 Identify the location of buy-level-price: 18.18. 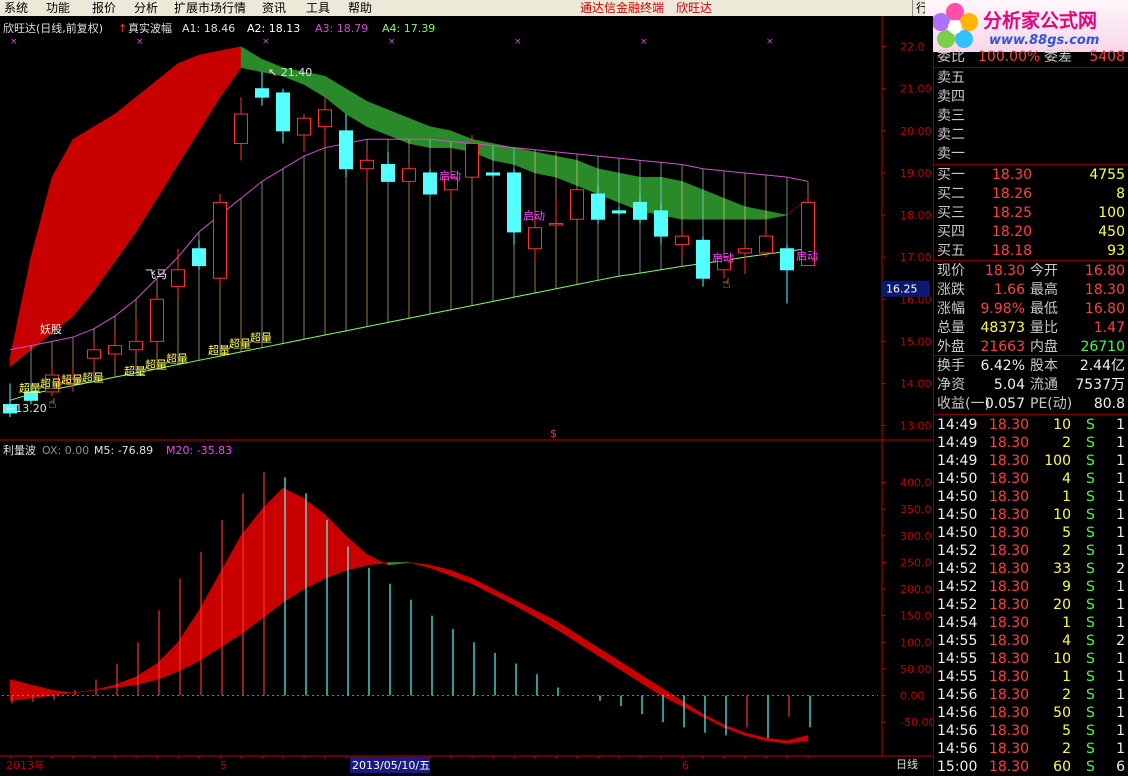
(1012, 251).